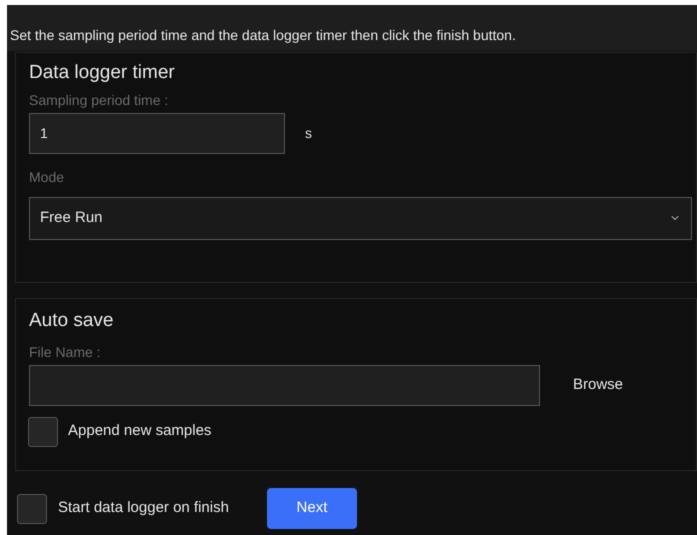  I want to click on instruction-text: Set the sampling period time and the data logger timer then click the finish button., so click(263, 35).